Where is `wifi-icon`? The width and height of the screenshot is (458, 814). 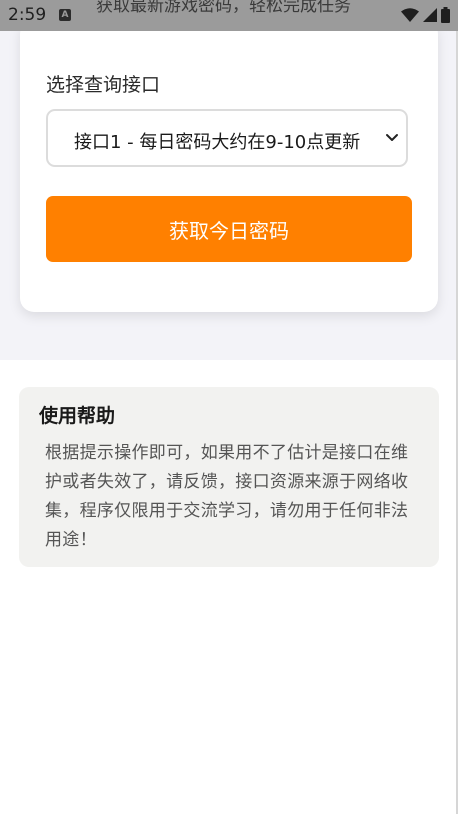 wifi-icon is located at coordinates (410, 15).